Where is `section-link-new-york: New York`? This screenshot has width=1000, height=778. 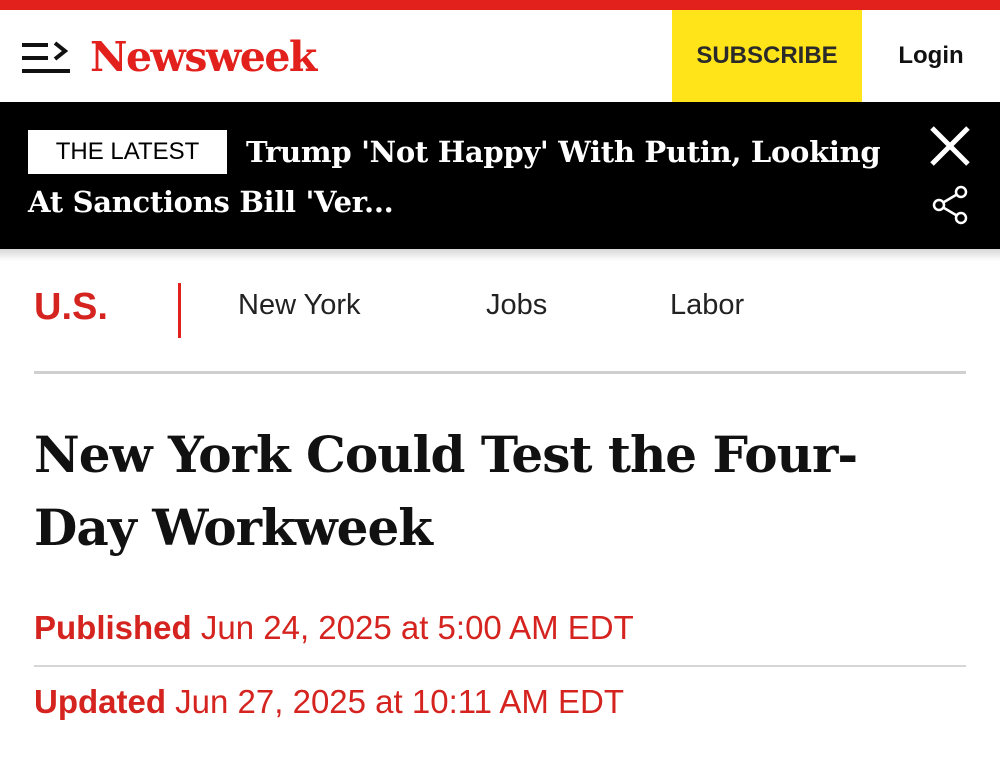
section-link-new-york: New York is located at coordinates (299, 305).